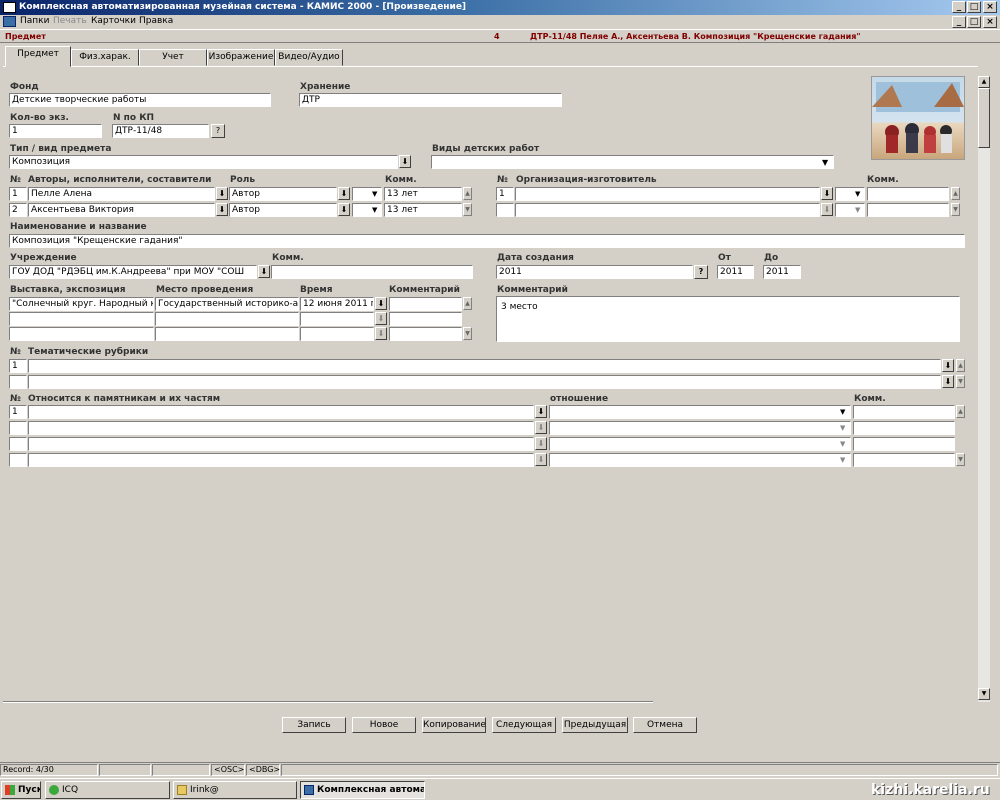  What do you see at coordinates (959, 7) in the screenshot?
I see `minimize-button: _` at bounding box center [959, 7].